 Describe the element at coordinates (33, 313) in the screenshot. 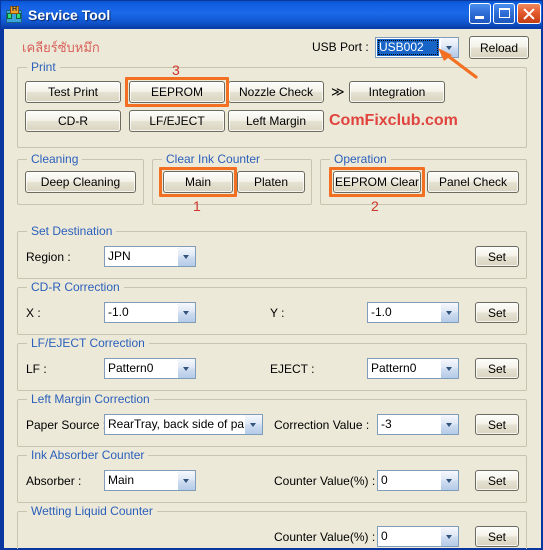

I see `cdr-x-label: X :` at that location.